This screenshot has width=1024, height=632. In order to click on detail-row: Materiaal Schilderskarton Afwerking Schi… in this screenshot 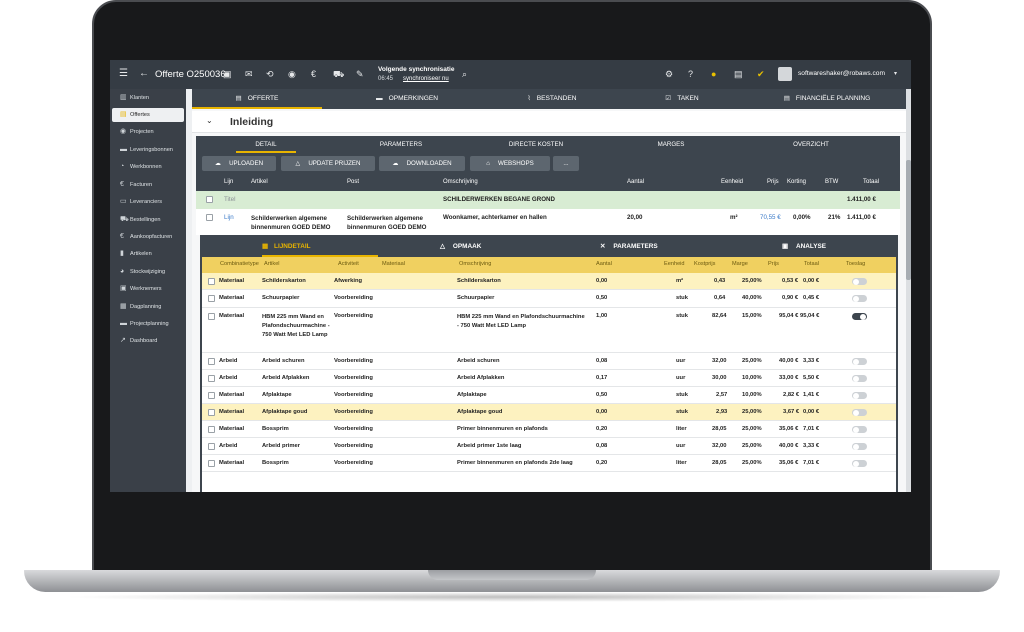, I will do `click(549, 281)`.